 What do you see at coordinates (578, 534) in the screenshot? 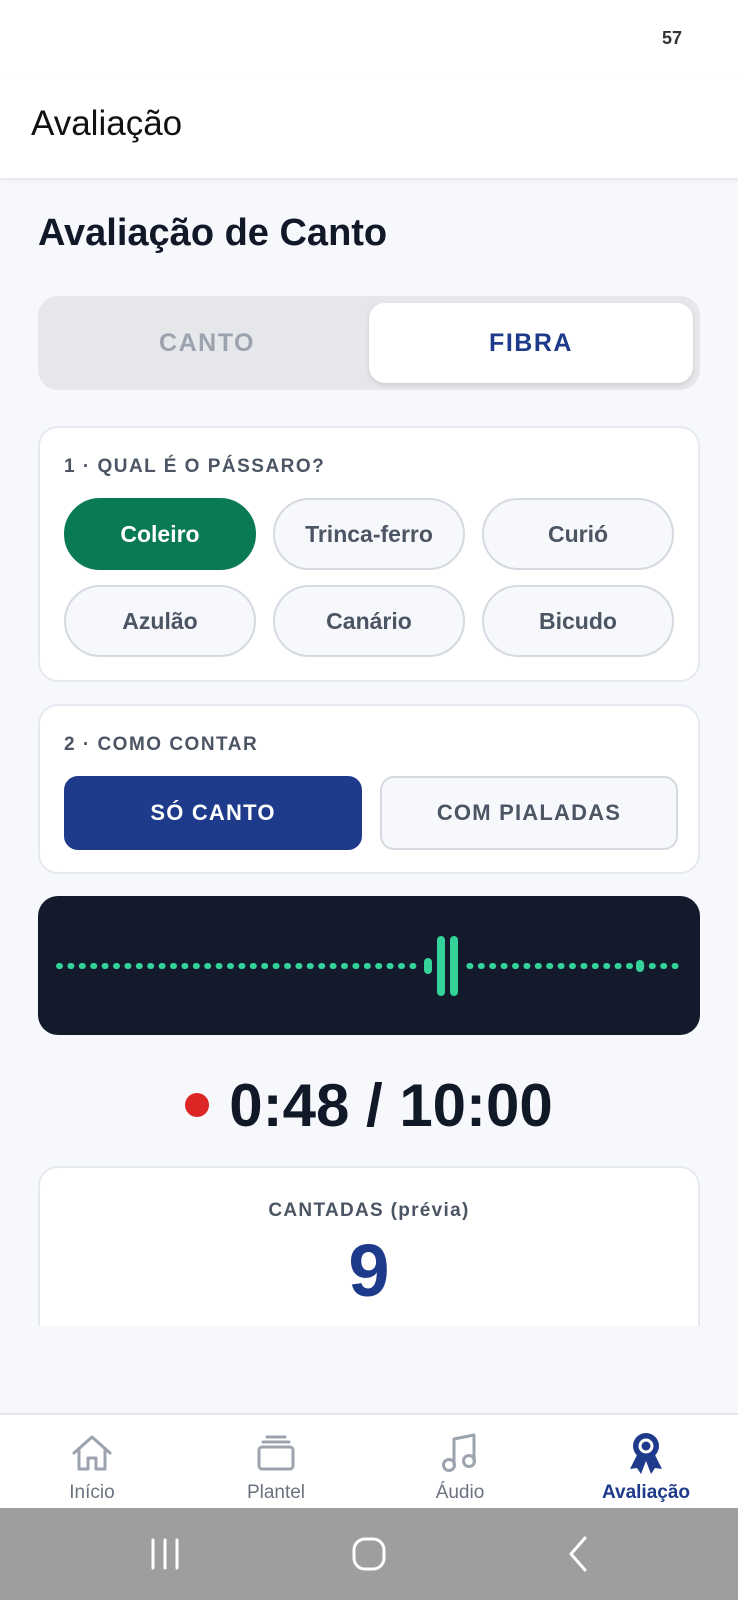
I see `bird-option-curio: Curió` at bounding box center [578, 534].